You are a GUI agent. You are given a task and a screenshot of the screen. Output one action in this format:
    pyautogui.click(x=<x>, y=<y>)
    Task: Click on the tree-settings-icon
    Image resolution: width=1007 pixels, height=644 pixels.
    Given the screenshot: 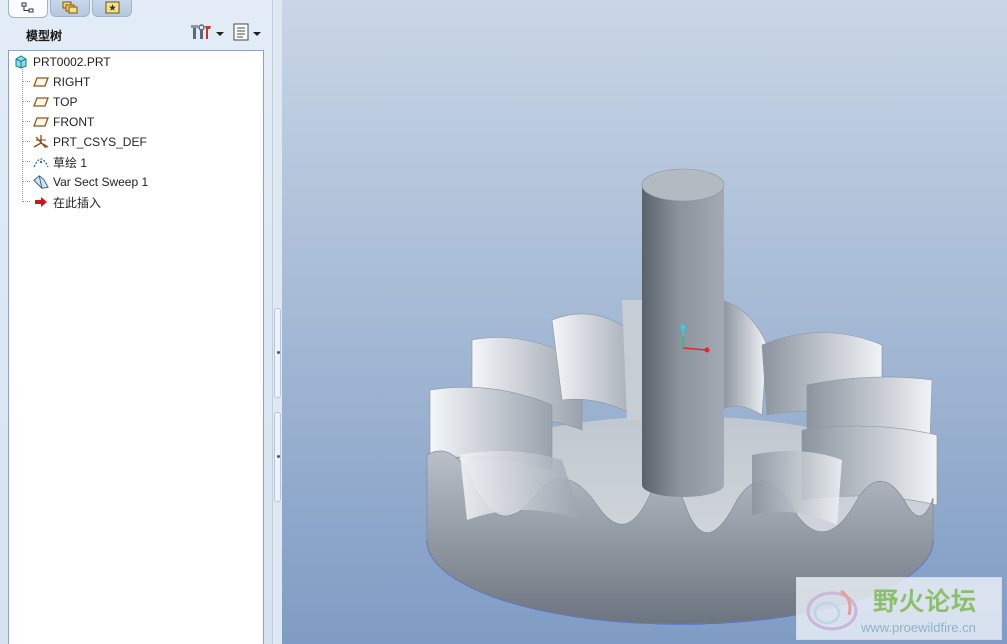 What is the action you would take?
    pyautogui.click(x=202, y=34)
    